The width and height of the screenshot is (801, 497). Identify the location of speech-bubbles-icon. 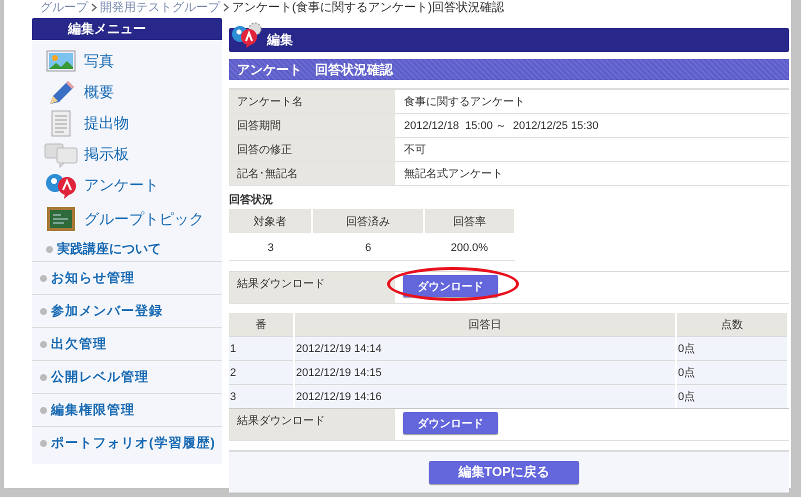
(61, 155).